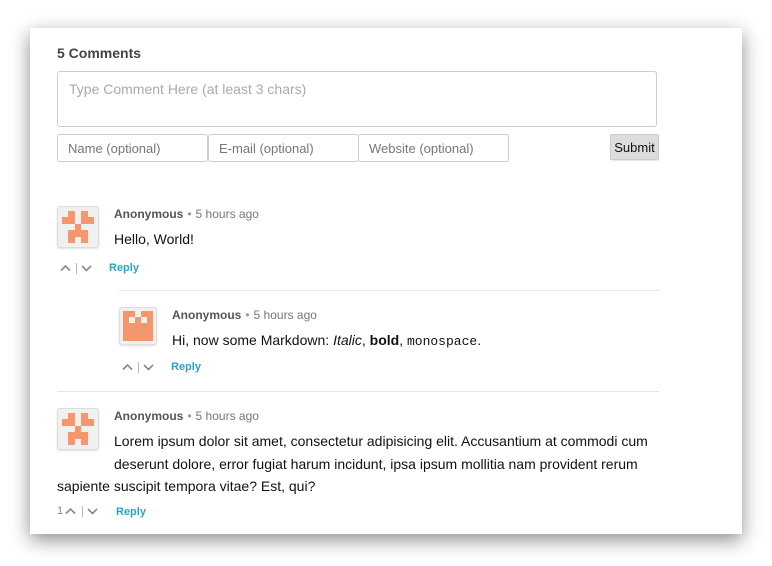  I want to click on comment-count-title: 5 Comments, so click(99, 53).